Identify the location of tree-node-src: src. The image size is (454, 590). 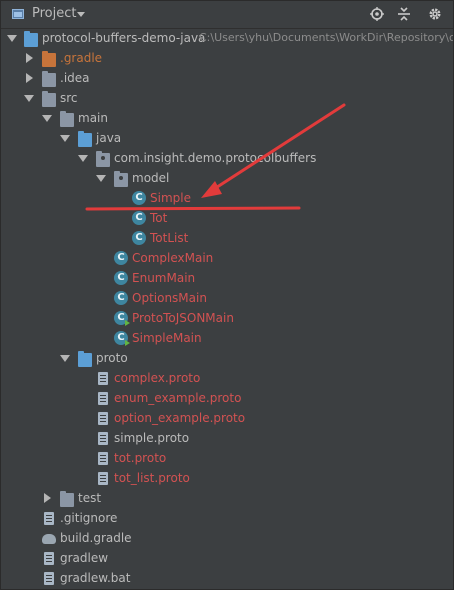
(227, 98).